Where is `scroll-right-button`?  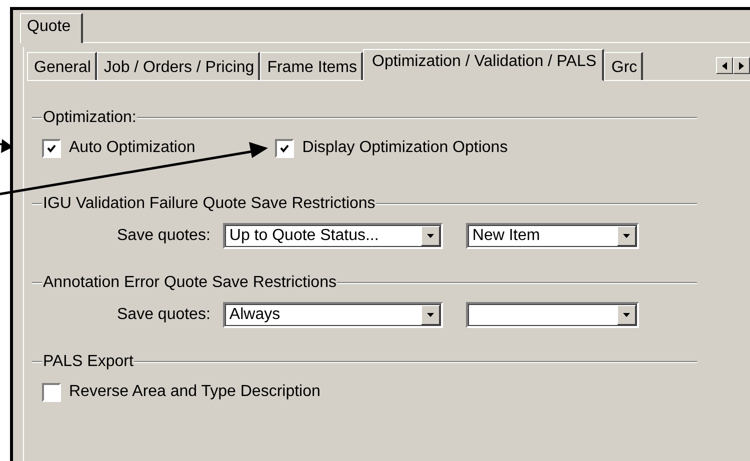 scroll-right-button is located at coordinates (741, 65).